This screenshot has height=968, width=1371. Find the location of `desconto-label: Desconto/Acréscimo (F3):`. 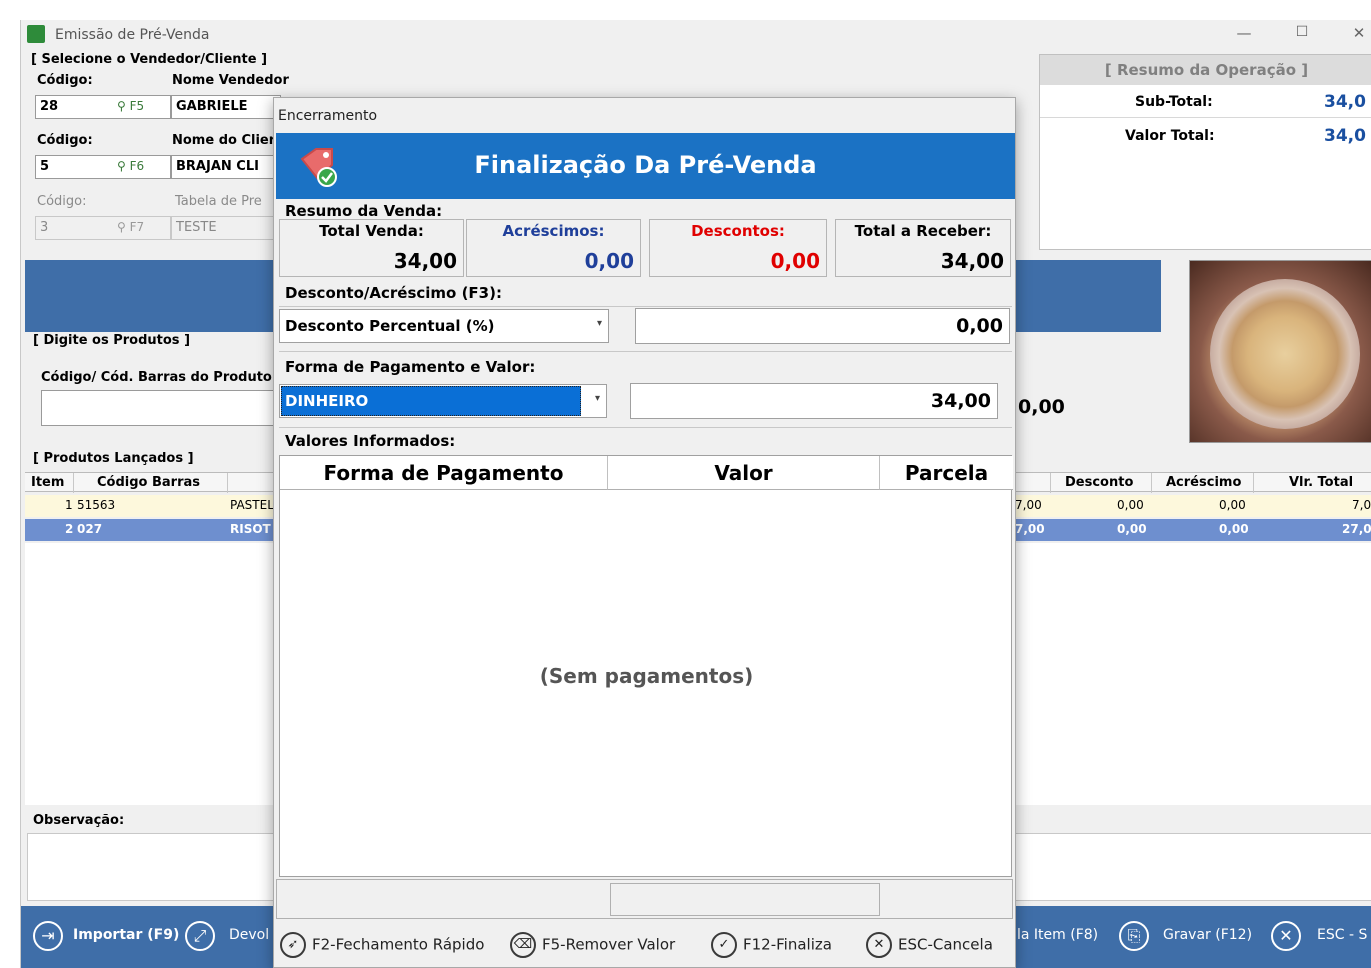

desconto-label: Desconto/Acréscimo (F3): is located at coordinates (393, 293).